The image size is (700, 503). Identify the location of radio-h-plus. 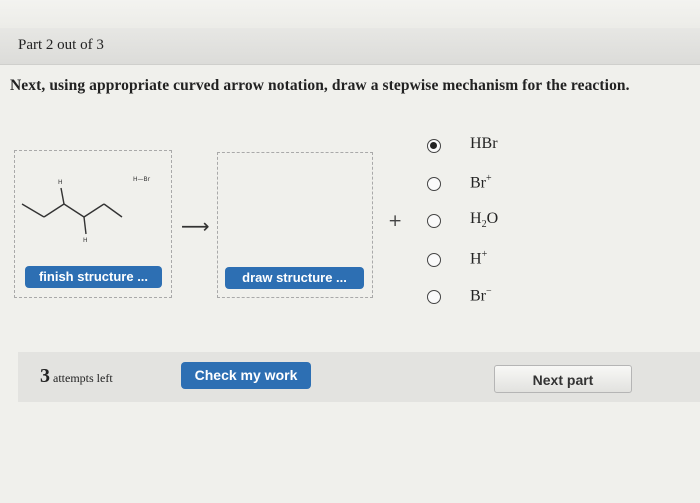
(434, 260).